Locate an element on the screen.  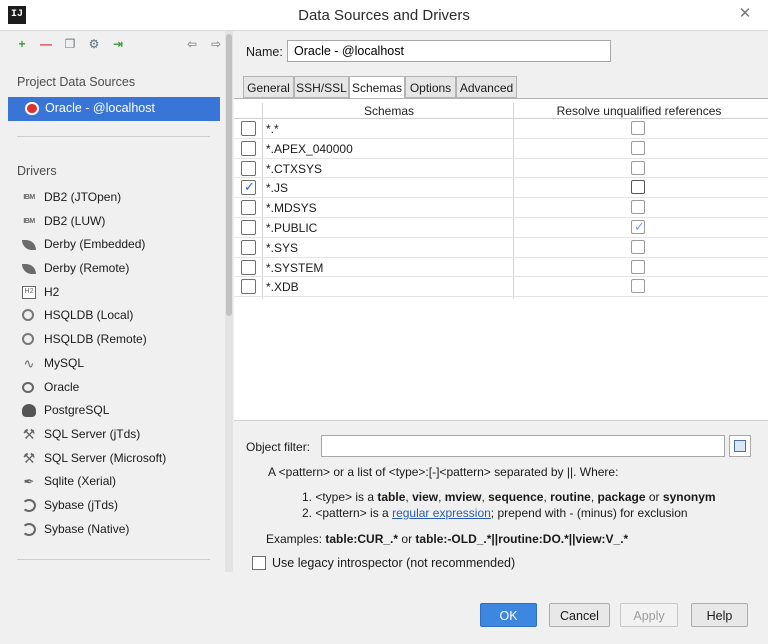
forward-icon: ⇨ is located at coordinates (216, 44).